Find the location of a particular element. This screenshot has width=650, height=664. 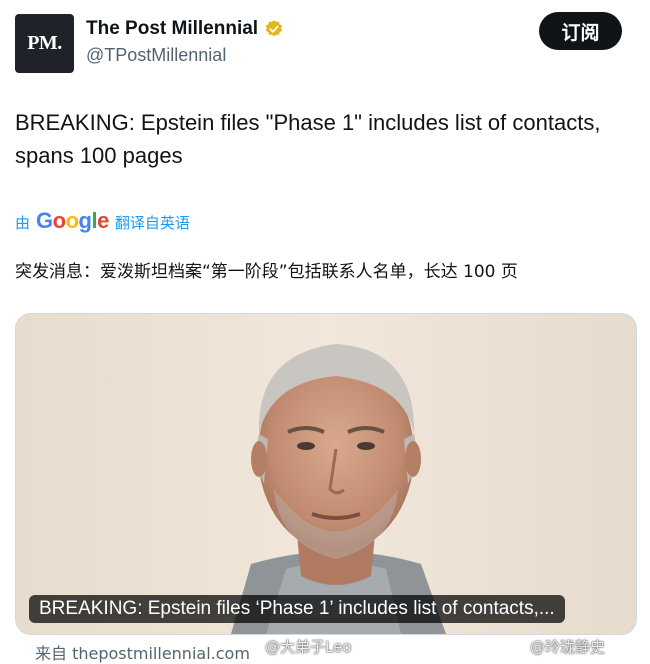

translate-suffix: 翻译自英语 is located at coordinates (152, 223).